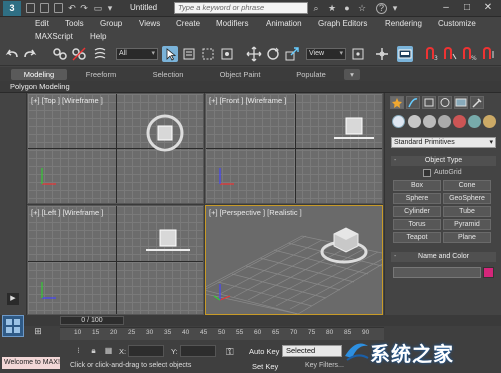 This screenshot has height=373, width=501. What do you see at coordinates (42, 23) in the screenshot?
I see `menu-edit: Edit` at bounding box center [42, 23].